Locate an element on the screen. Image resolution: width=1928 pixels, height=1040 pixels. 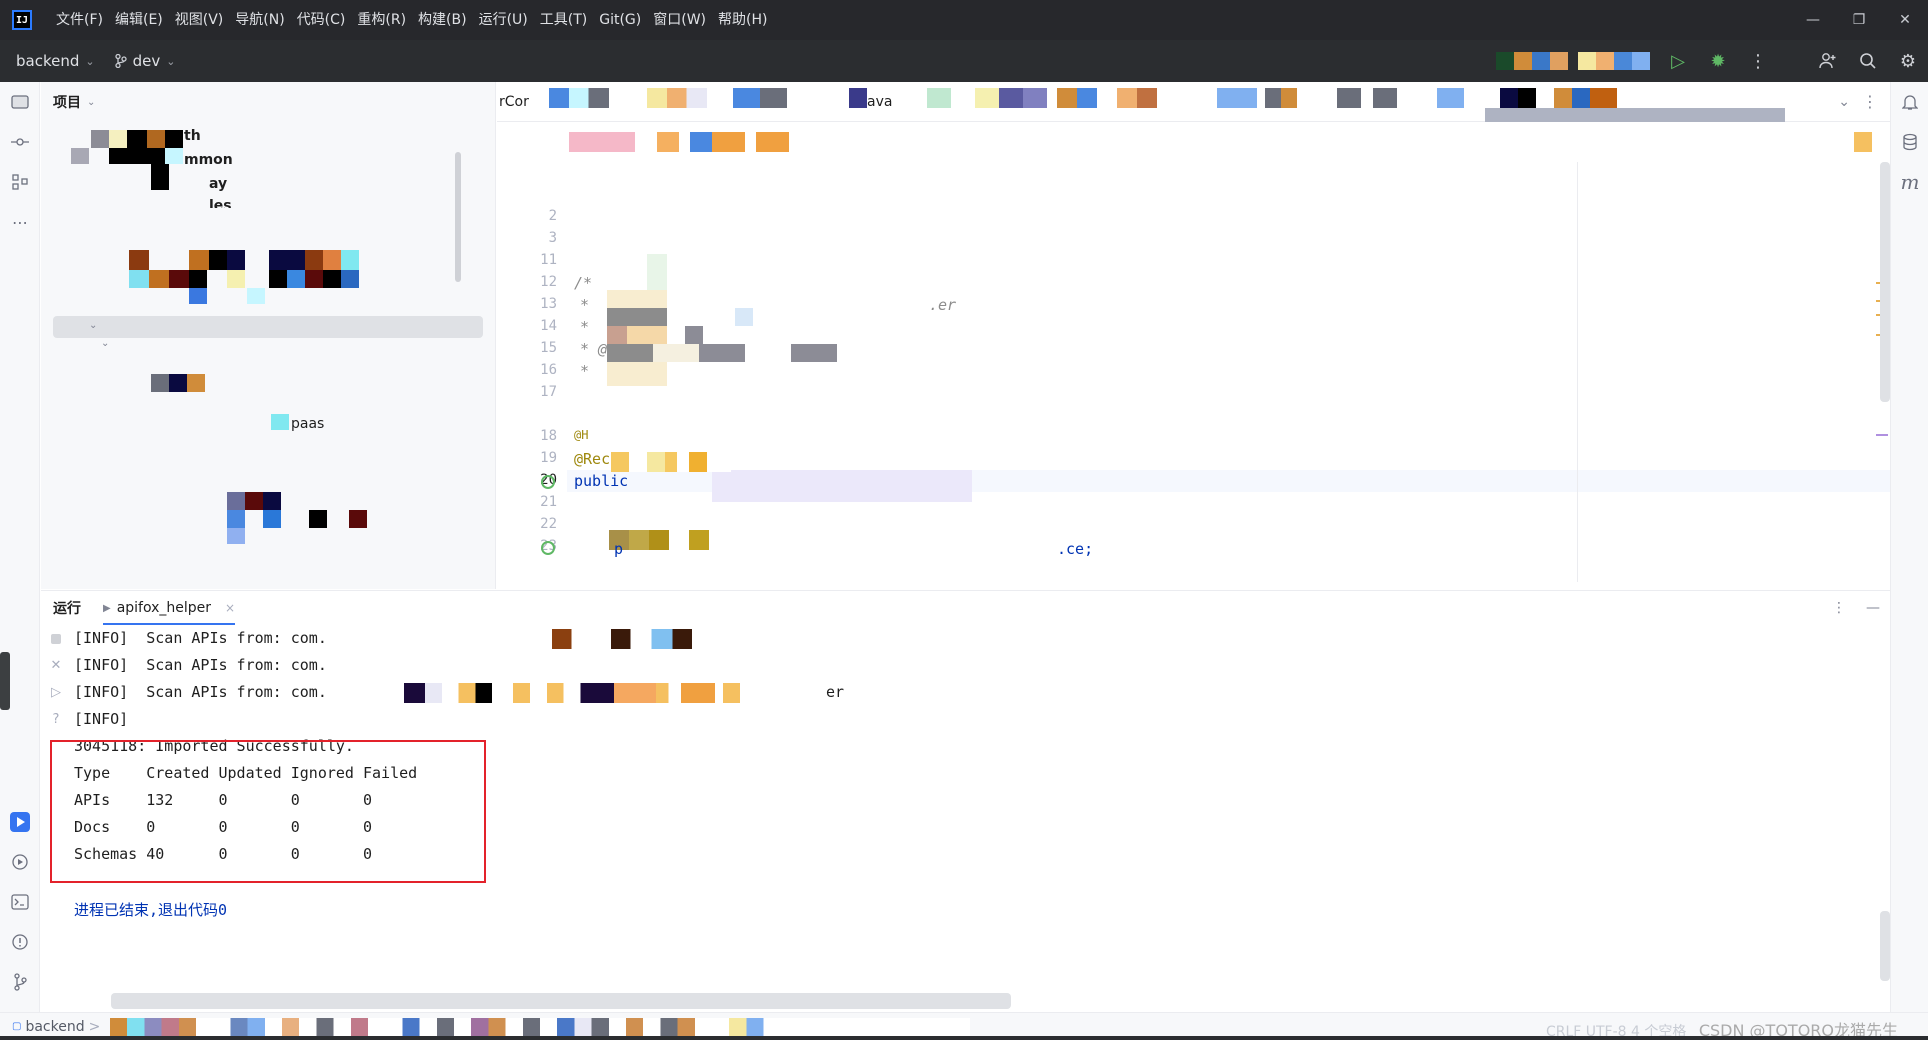
menu-refactor: 重构(R) is located at coordinates (381, 20).